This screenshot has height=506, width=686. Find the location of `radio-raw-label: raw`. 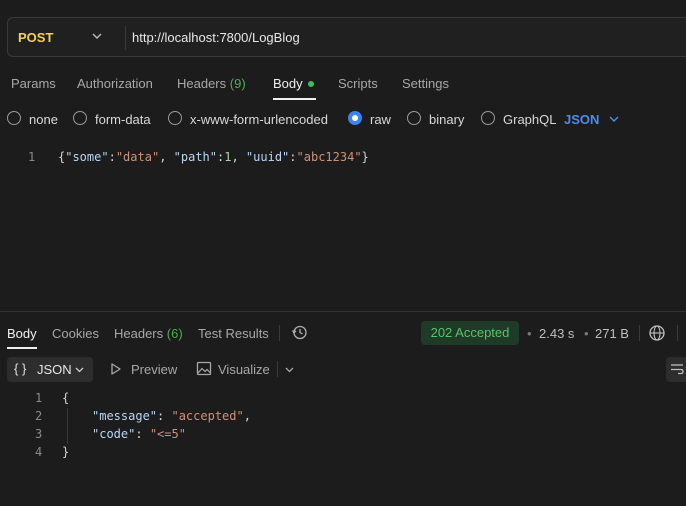

radio-raw-label: raw is located at coordinates (380, 119).